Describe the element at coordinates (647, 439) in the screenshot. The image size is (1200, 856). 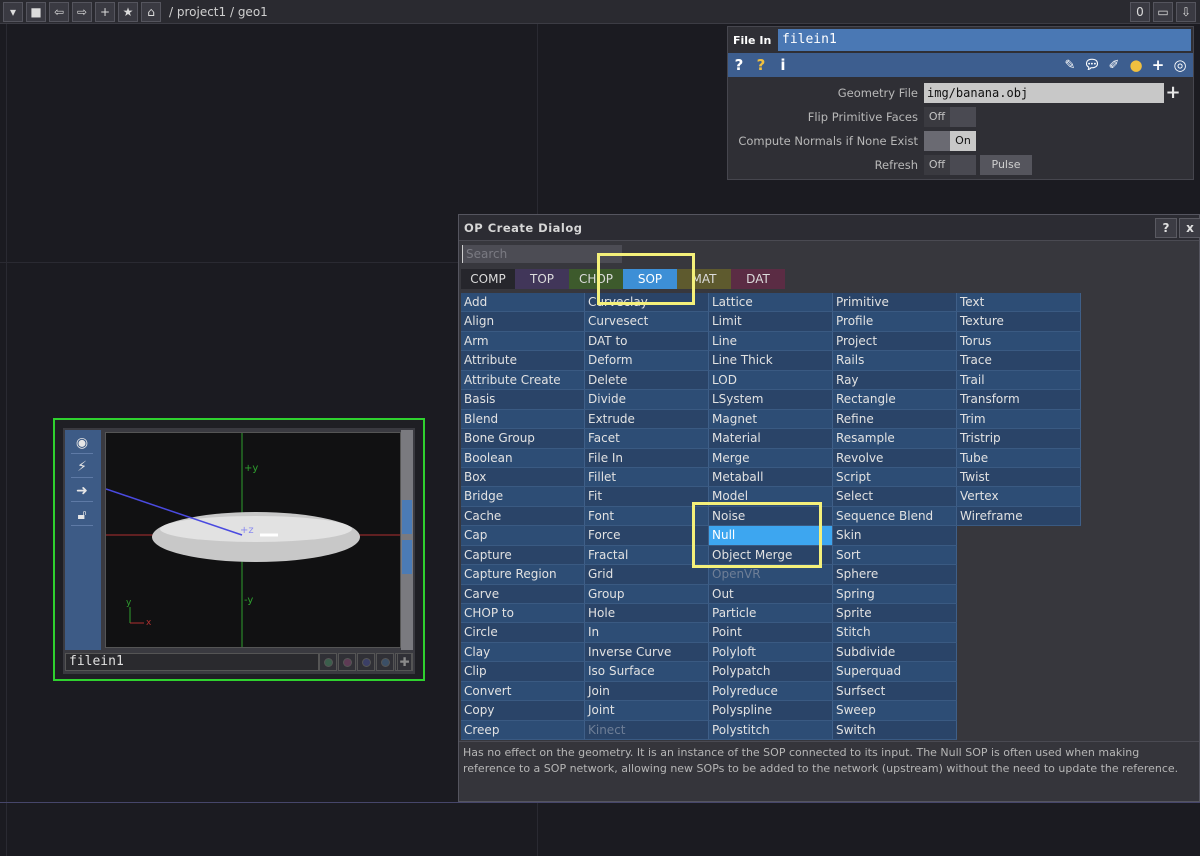
I see `op-item: Facet` at that location.